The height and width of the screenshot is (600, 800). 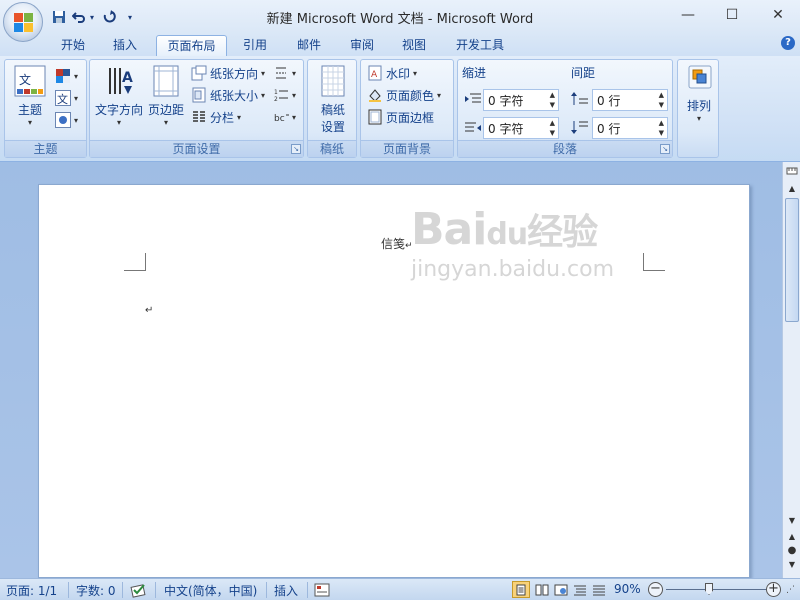 What do you see at coordinates (25, 79) in the screenshot?
I see `svg-text: 文` at bounding box center [25, 79].